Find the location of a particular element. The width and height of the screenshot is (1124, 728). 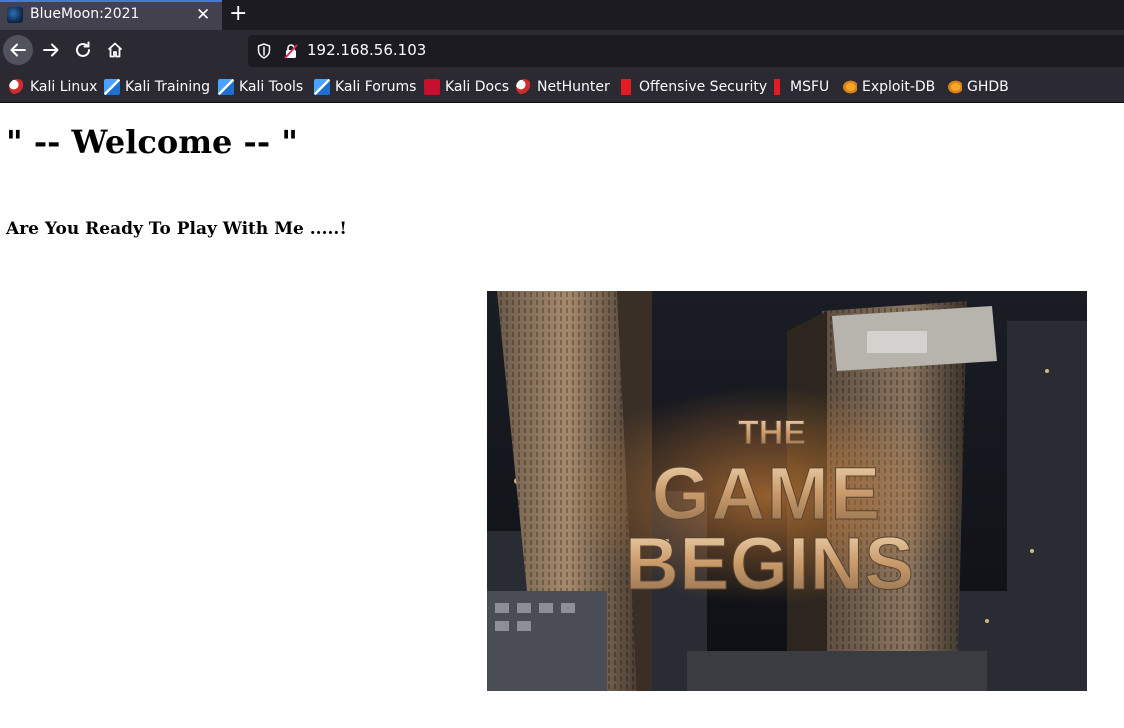

navigation-toolbar: 192.168.56.103 is located at coordinates (562, 51).